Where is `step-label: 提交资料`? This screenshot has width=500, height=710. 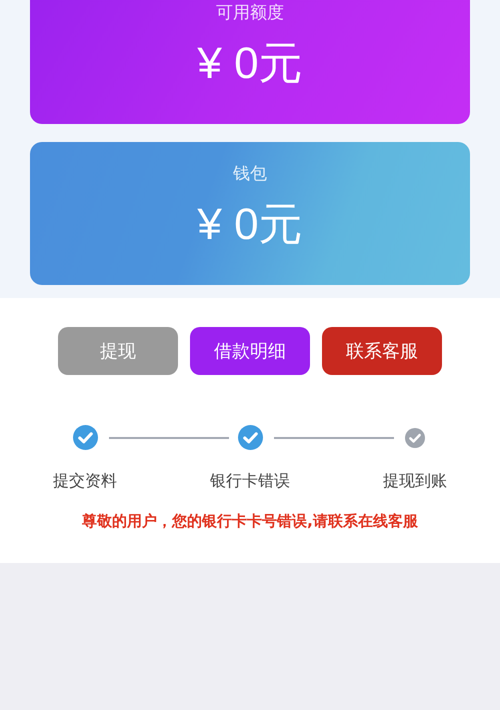 step-label: 提交资料 is located at coordinates (85, 481).